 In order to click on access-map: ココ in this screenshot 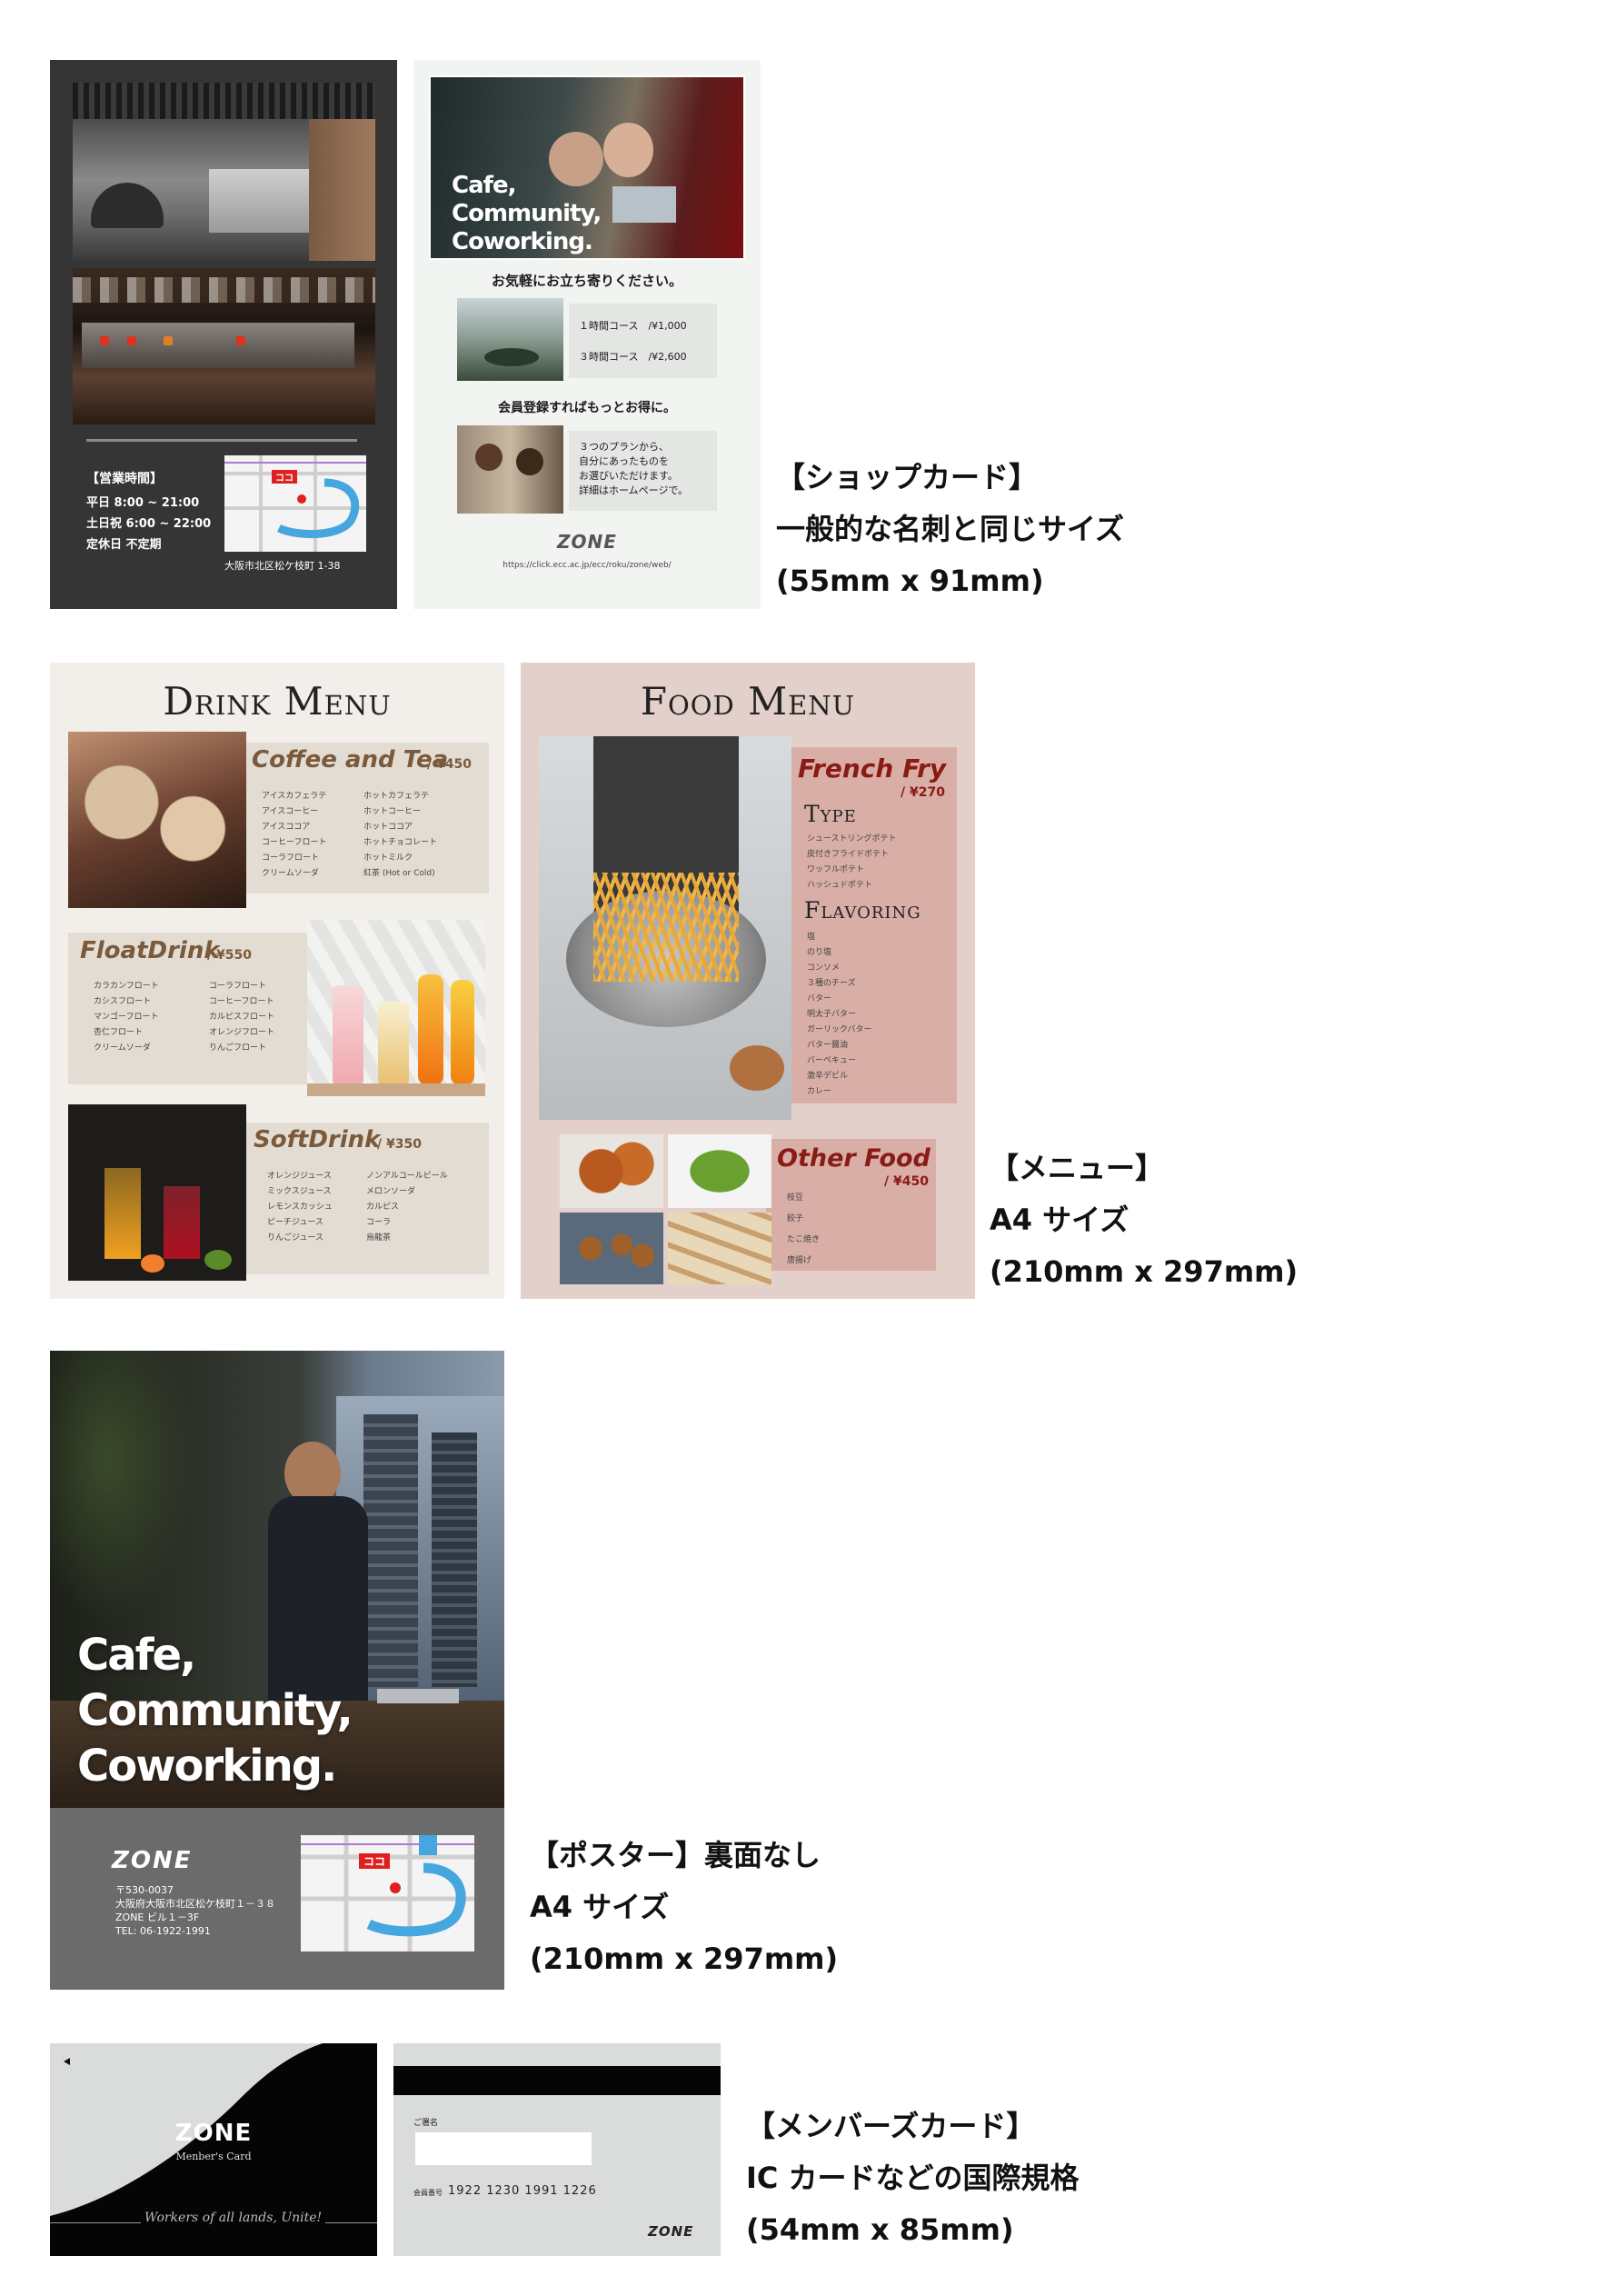, I will do `click(295, 503)`.